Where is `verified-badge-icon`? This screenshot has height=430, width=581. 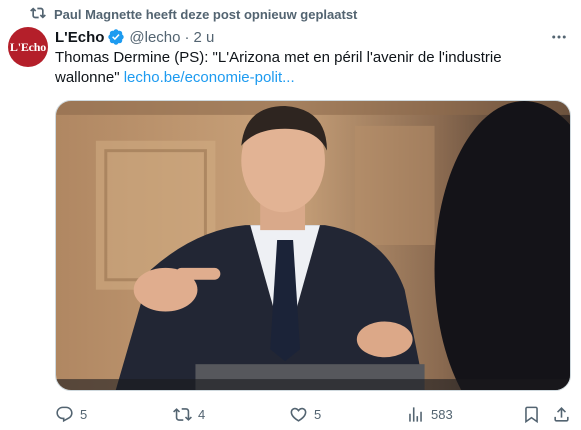 verified-badge-icon is located at coordinates (116, 37).